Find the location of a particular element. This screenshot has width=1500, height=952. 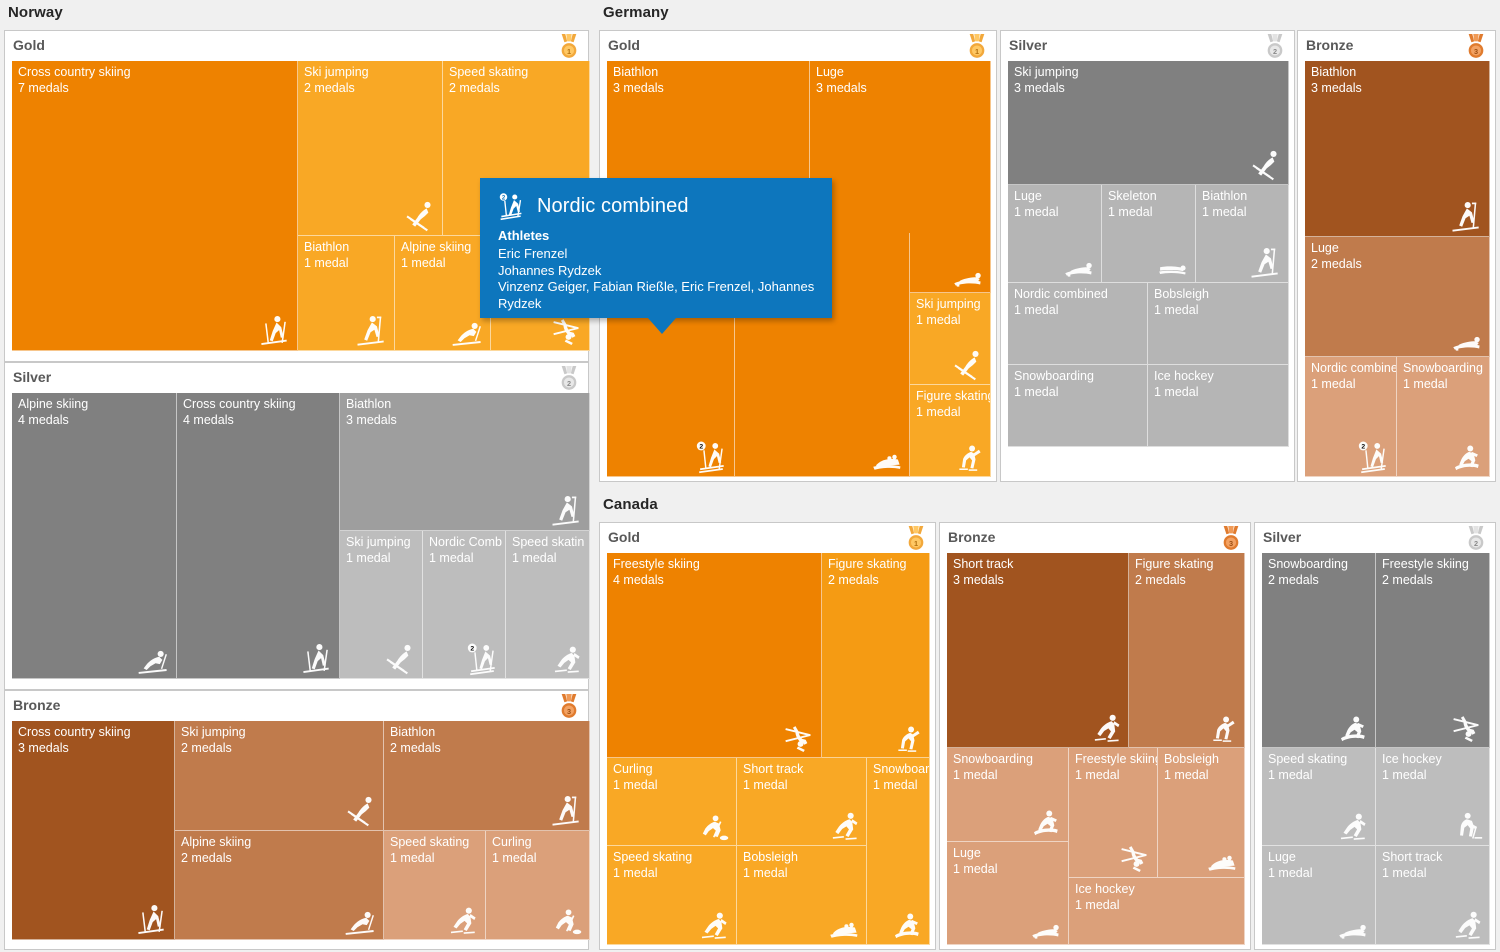

tile: Biathlon 2 medals is located at coordinates (487, 776).